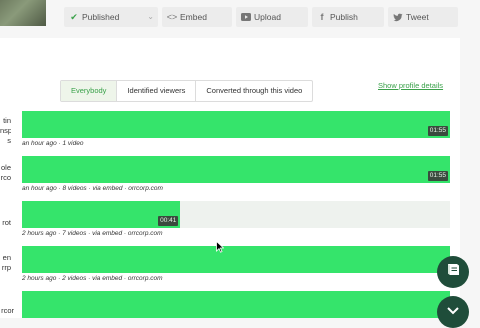 The image size is (480, 328). What do you see at coordinates (236, 214) in the screenshot?
I see `watch-progress-track: 00:41` at bounding box center [236, 214].